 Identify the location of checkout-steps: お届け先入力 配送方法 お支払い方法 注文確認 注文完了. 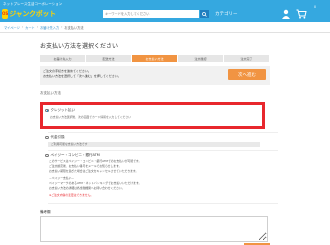
(155, 58).